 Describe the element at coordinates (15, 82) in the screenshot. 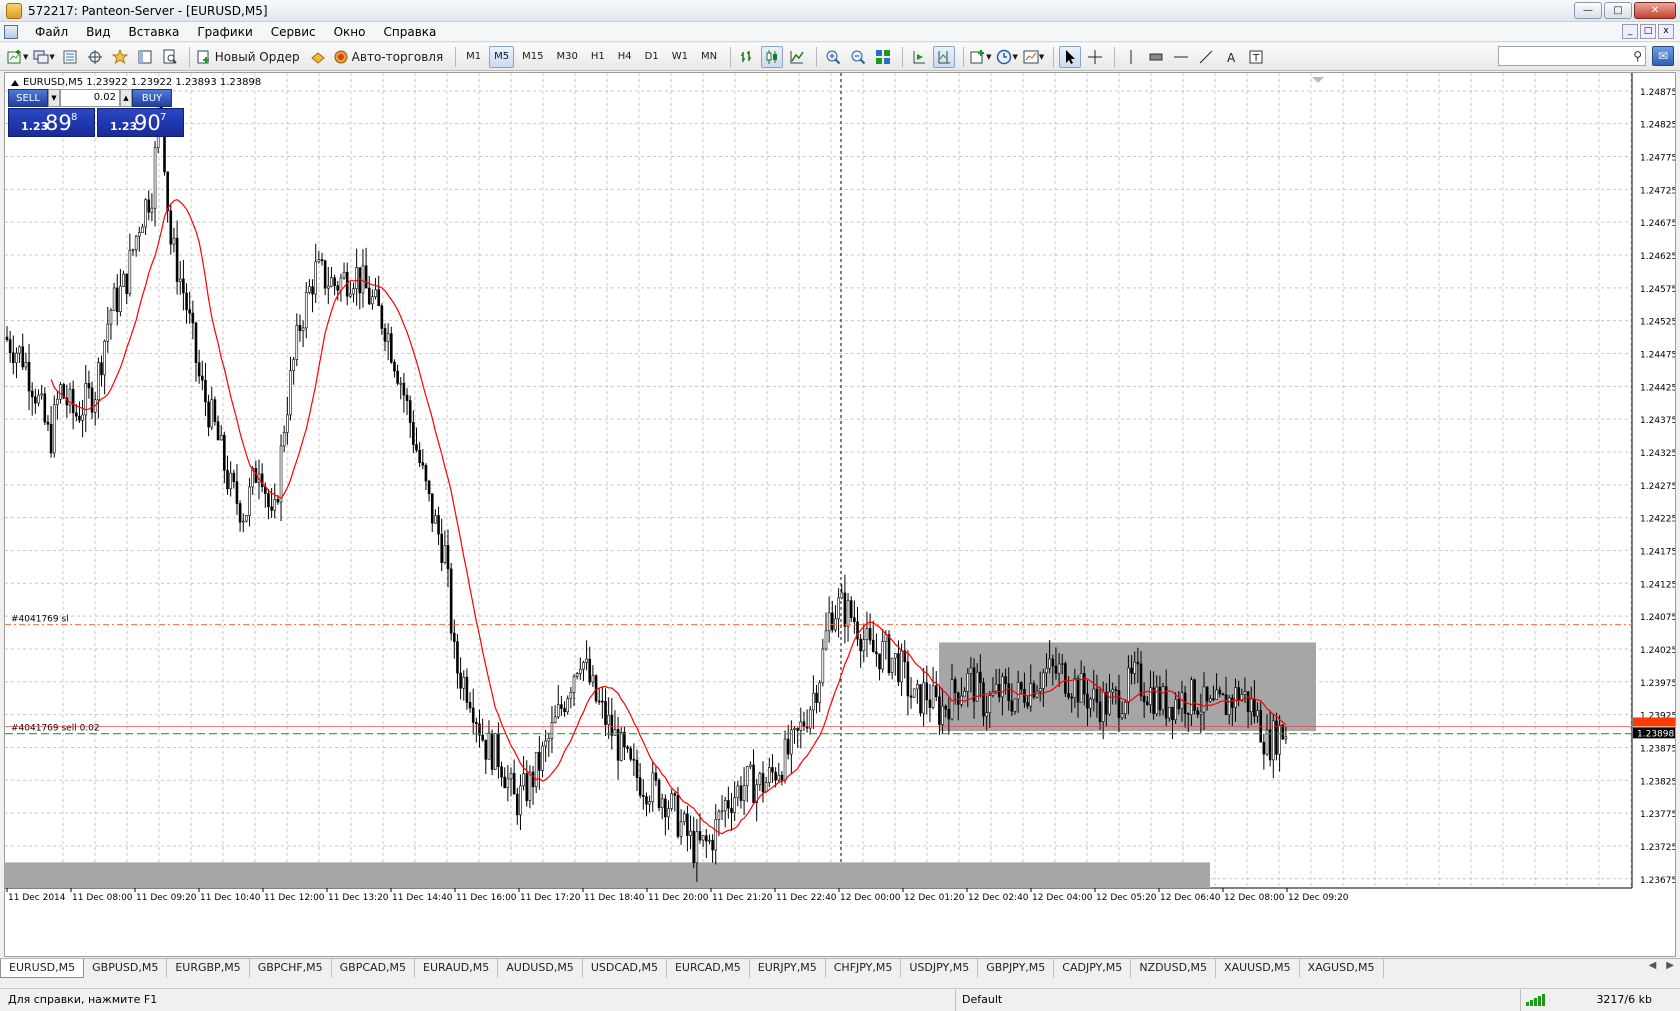

I see `collapse-triangle-icon` at that location.